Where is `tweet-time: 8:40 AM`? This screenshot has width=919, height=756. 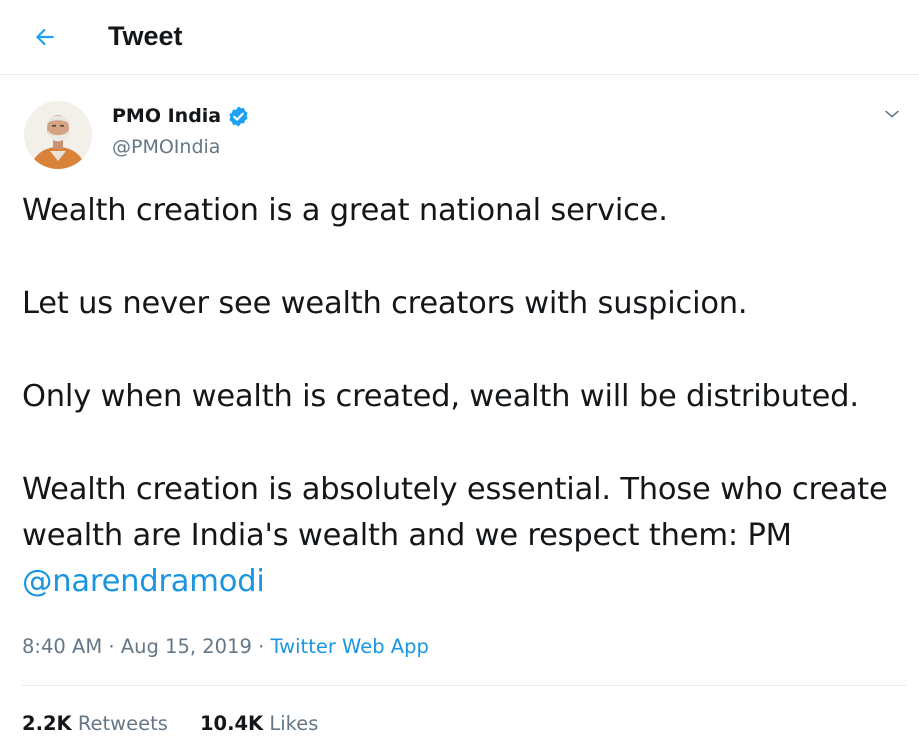
tweet-time: 8:40 AM is located at coordinates (62, 646).